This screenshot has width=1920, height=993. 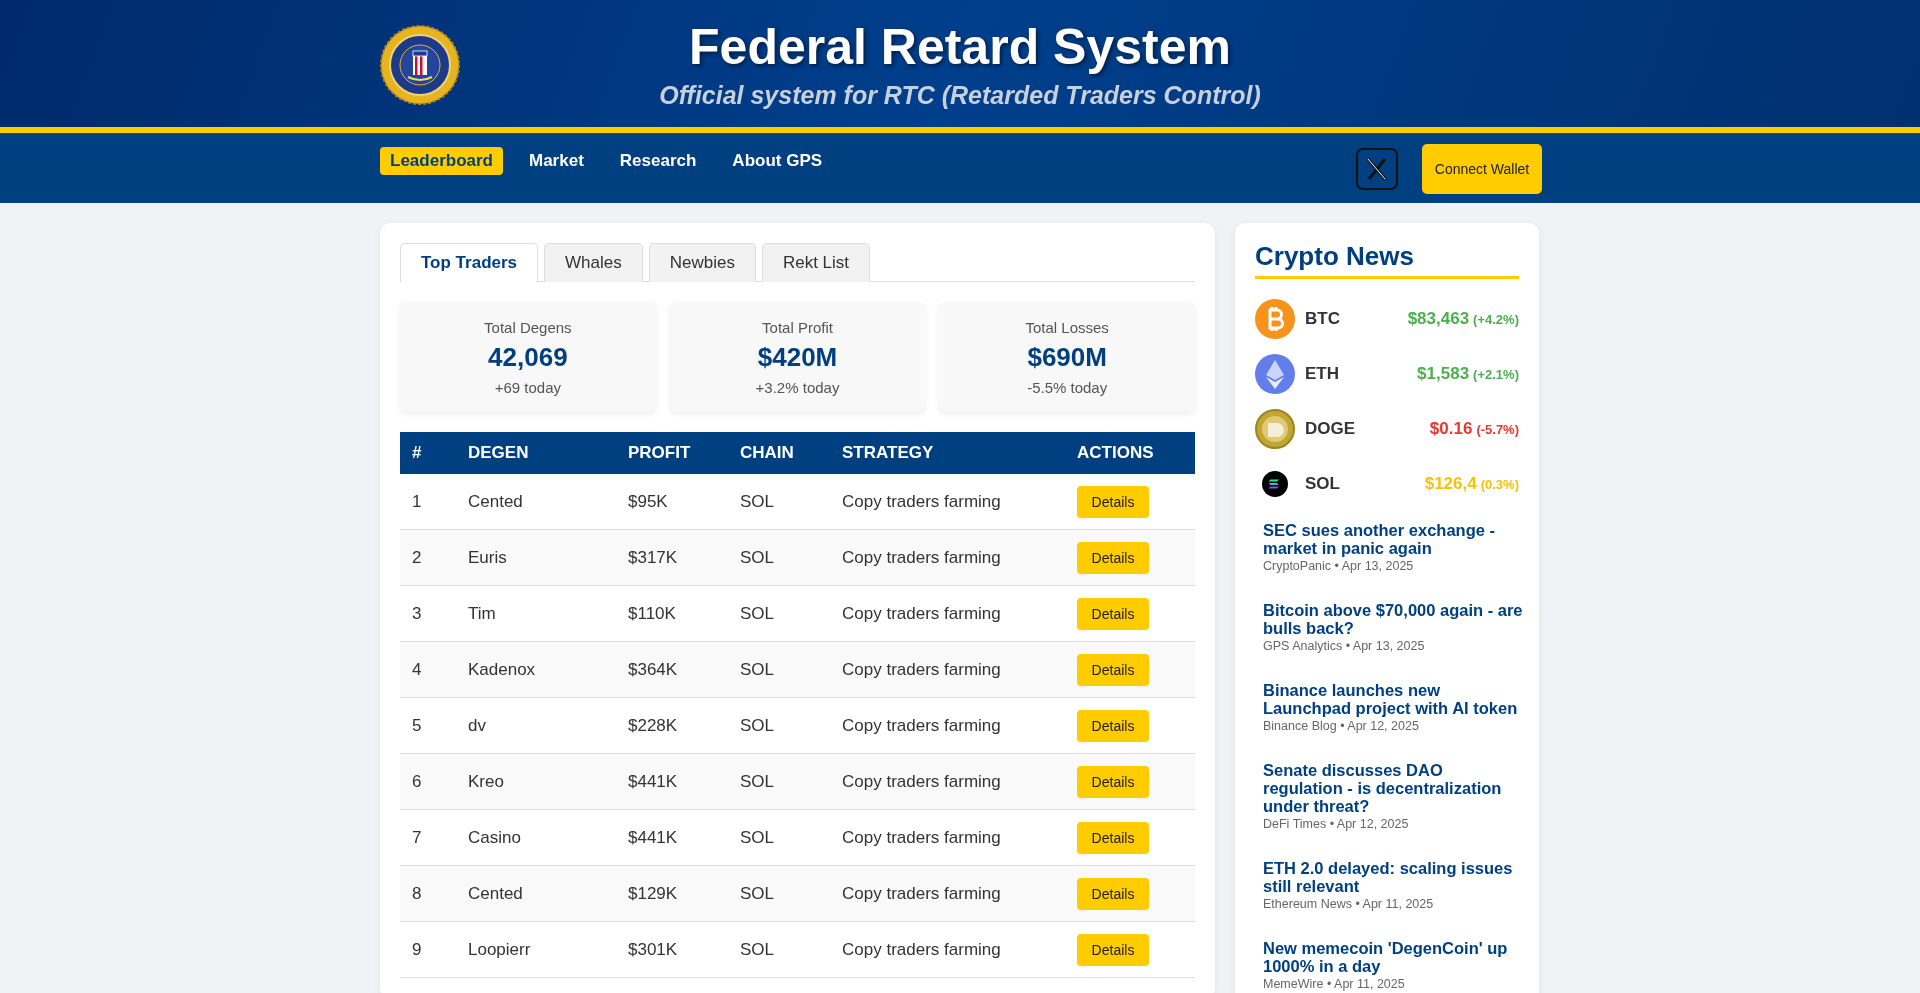 I want to click on coin-symbol: SOL, so click(x=1323, y=484).